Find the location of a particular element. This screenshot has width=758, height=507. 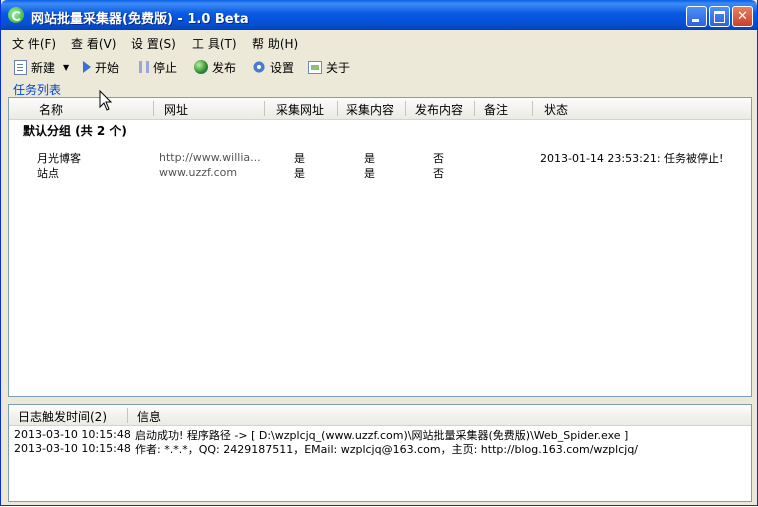

menu-view: 查 看(V) is located at coordinates (93, 43).